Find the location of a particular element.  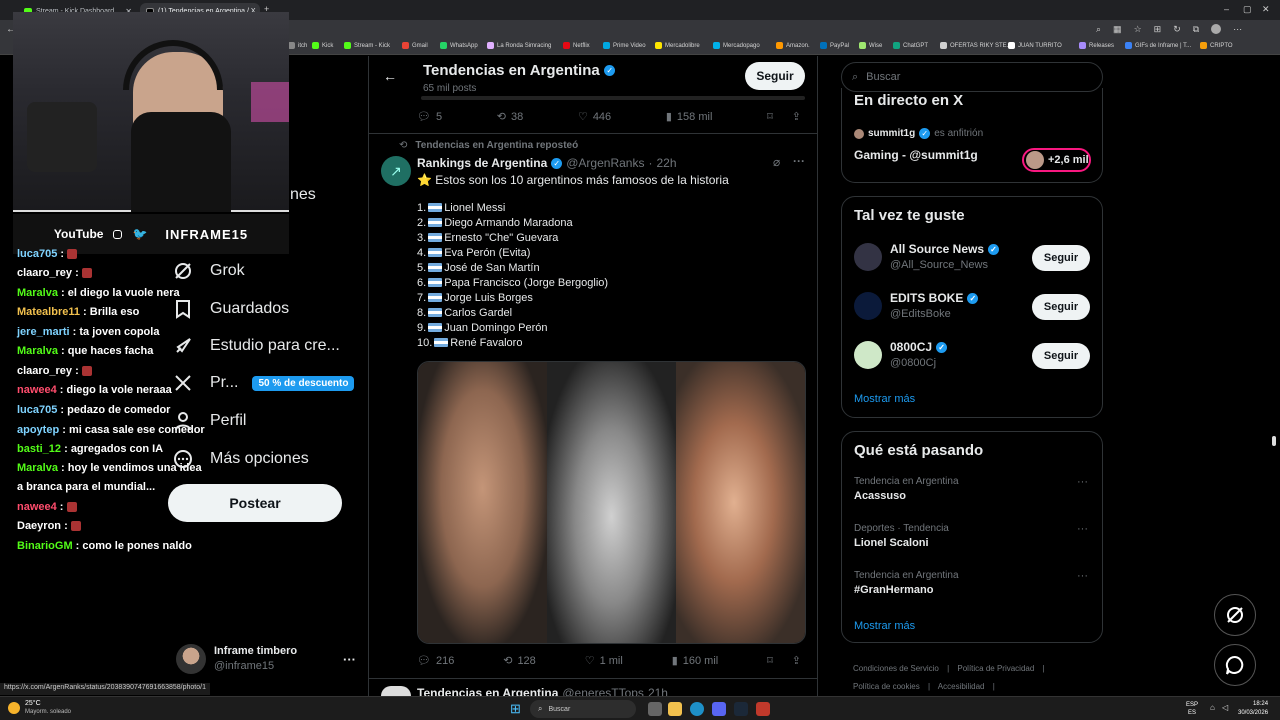

bookmark-item: ChatGPT is located at coordinates (910, 45).